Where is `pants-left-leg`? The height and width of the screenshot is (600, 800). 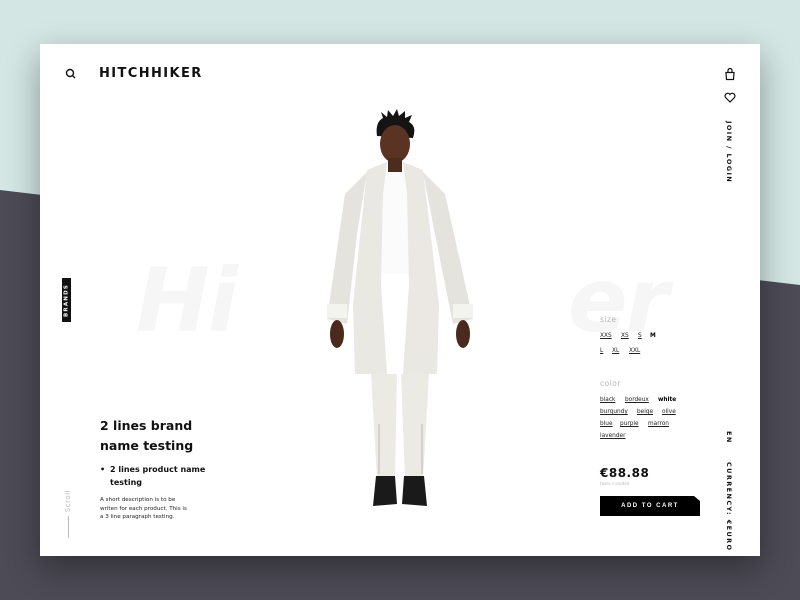
pants-left-leg is located at coordinates (384, 426).